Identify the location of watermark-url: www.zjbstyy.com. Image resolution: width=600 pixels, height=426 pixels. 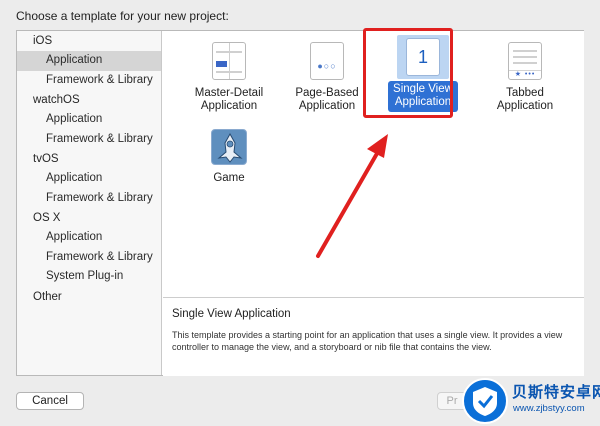
(549, 408).